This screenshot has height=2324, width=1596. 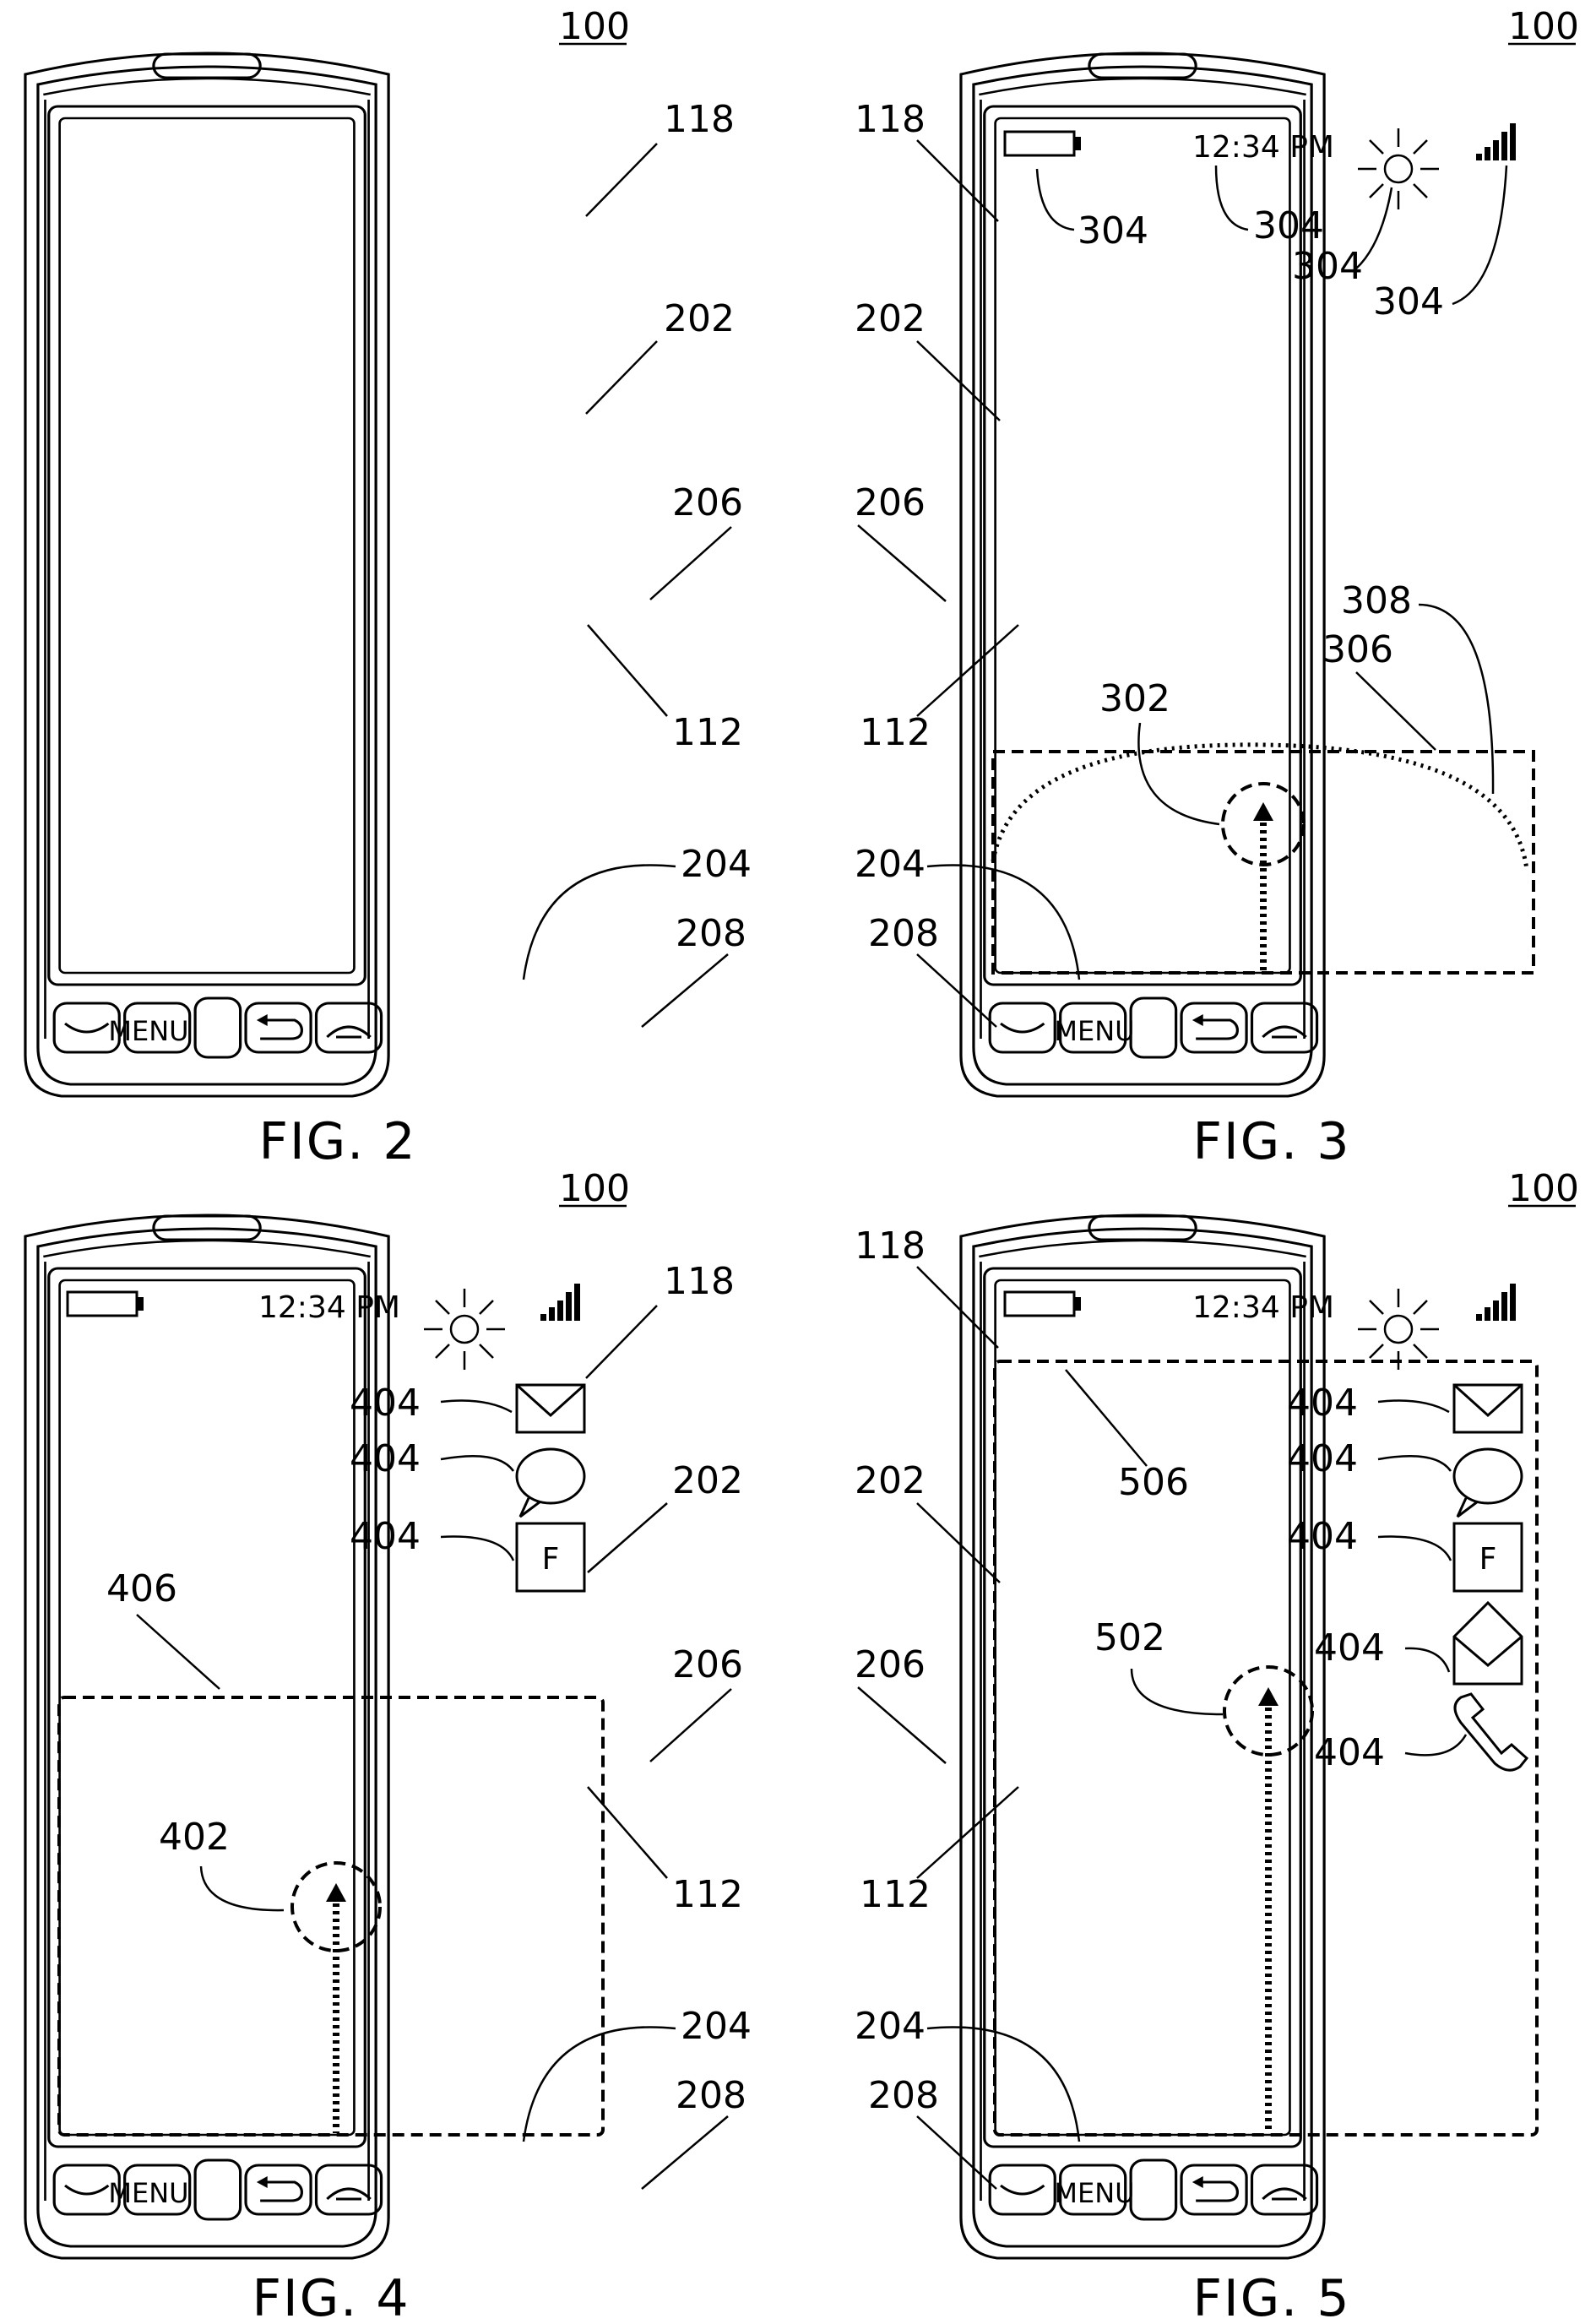 I want to click on ref-308: 308, so click(x=1376, y=600).